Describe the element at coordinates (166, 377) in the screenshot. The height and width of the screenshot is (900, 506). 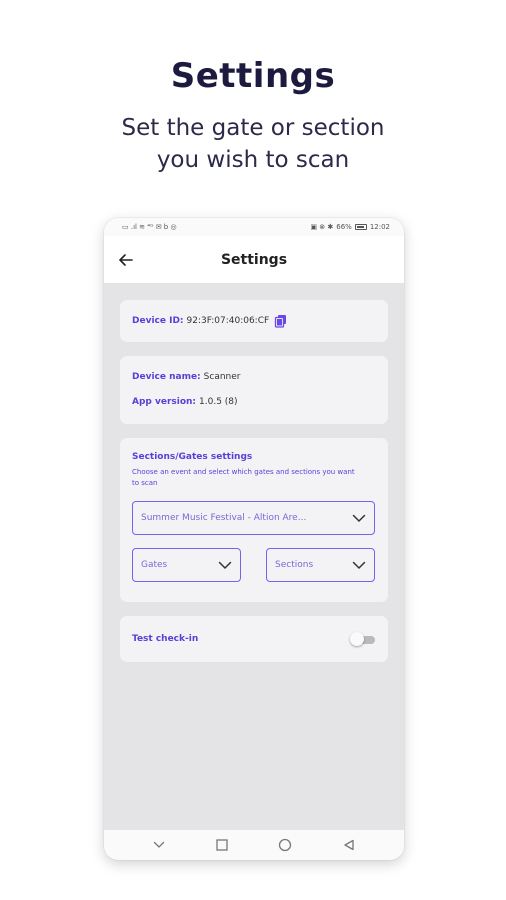
I see `device-name-label: Device name:` at that location.